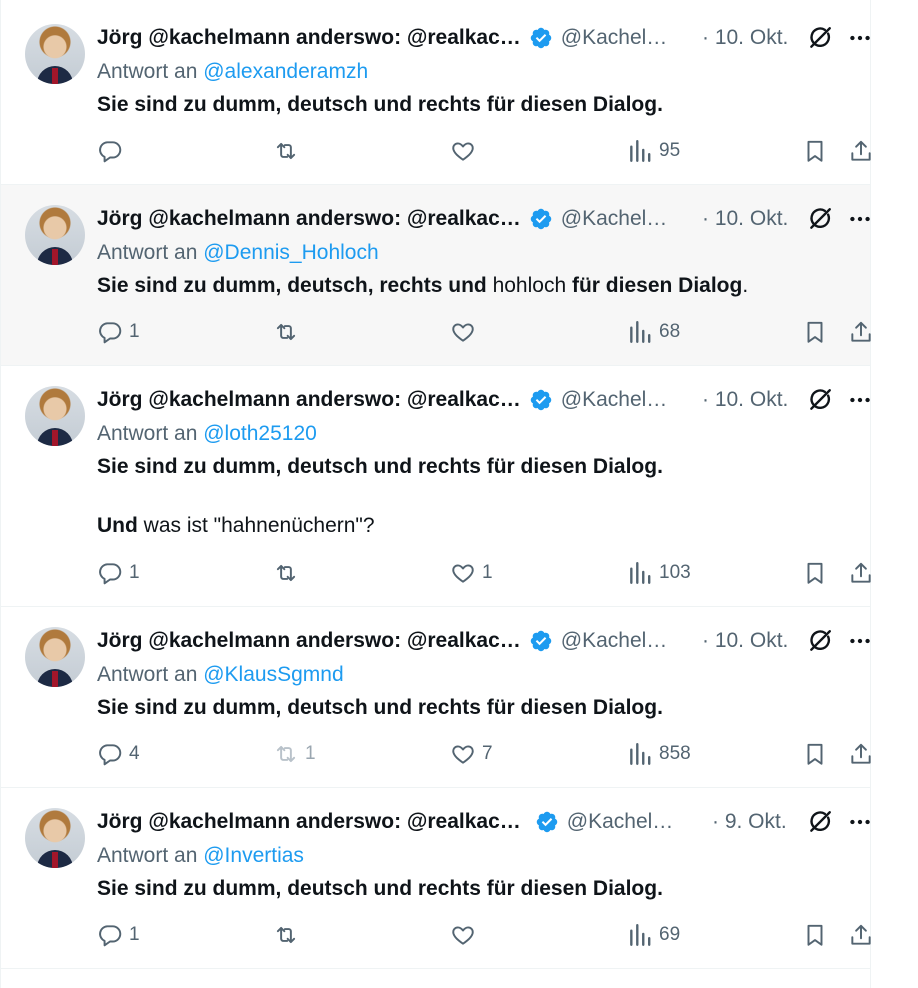 This screenshot has height=988, width=918. What do you see at coordinates (285, 71) in the screenshot?
I see `reply-mention: @alexanderamzh` at bounding box center [285, 71].